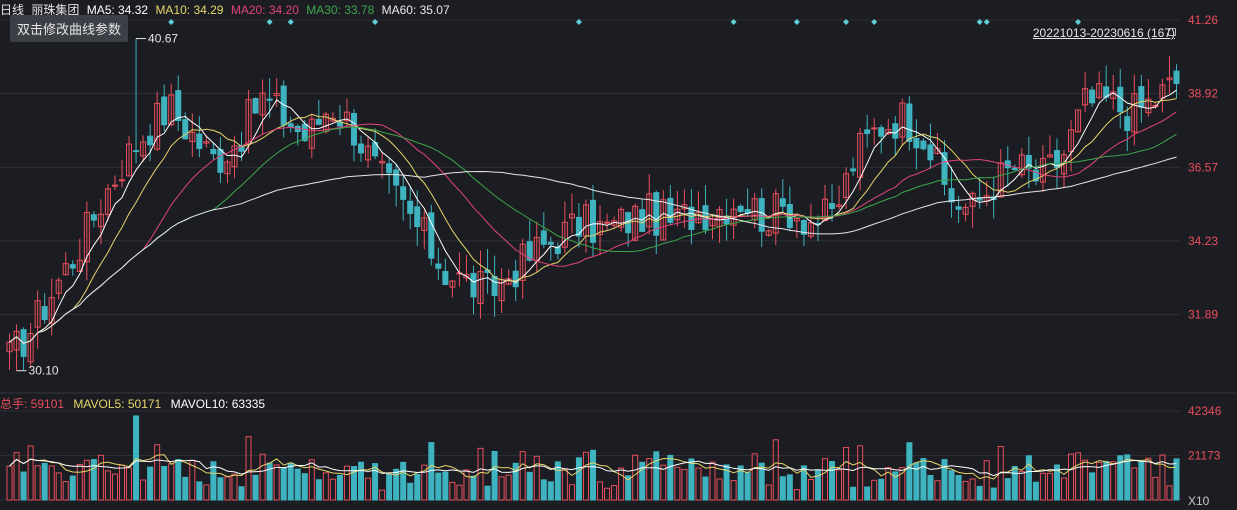 The image size is (1237, 510). What do you see at coordinates (69, 28) in the screenshot?
I see `edit-curve-tooltip: 双击修改曲线参数` at bounding box center [69, 28].